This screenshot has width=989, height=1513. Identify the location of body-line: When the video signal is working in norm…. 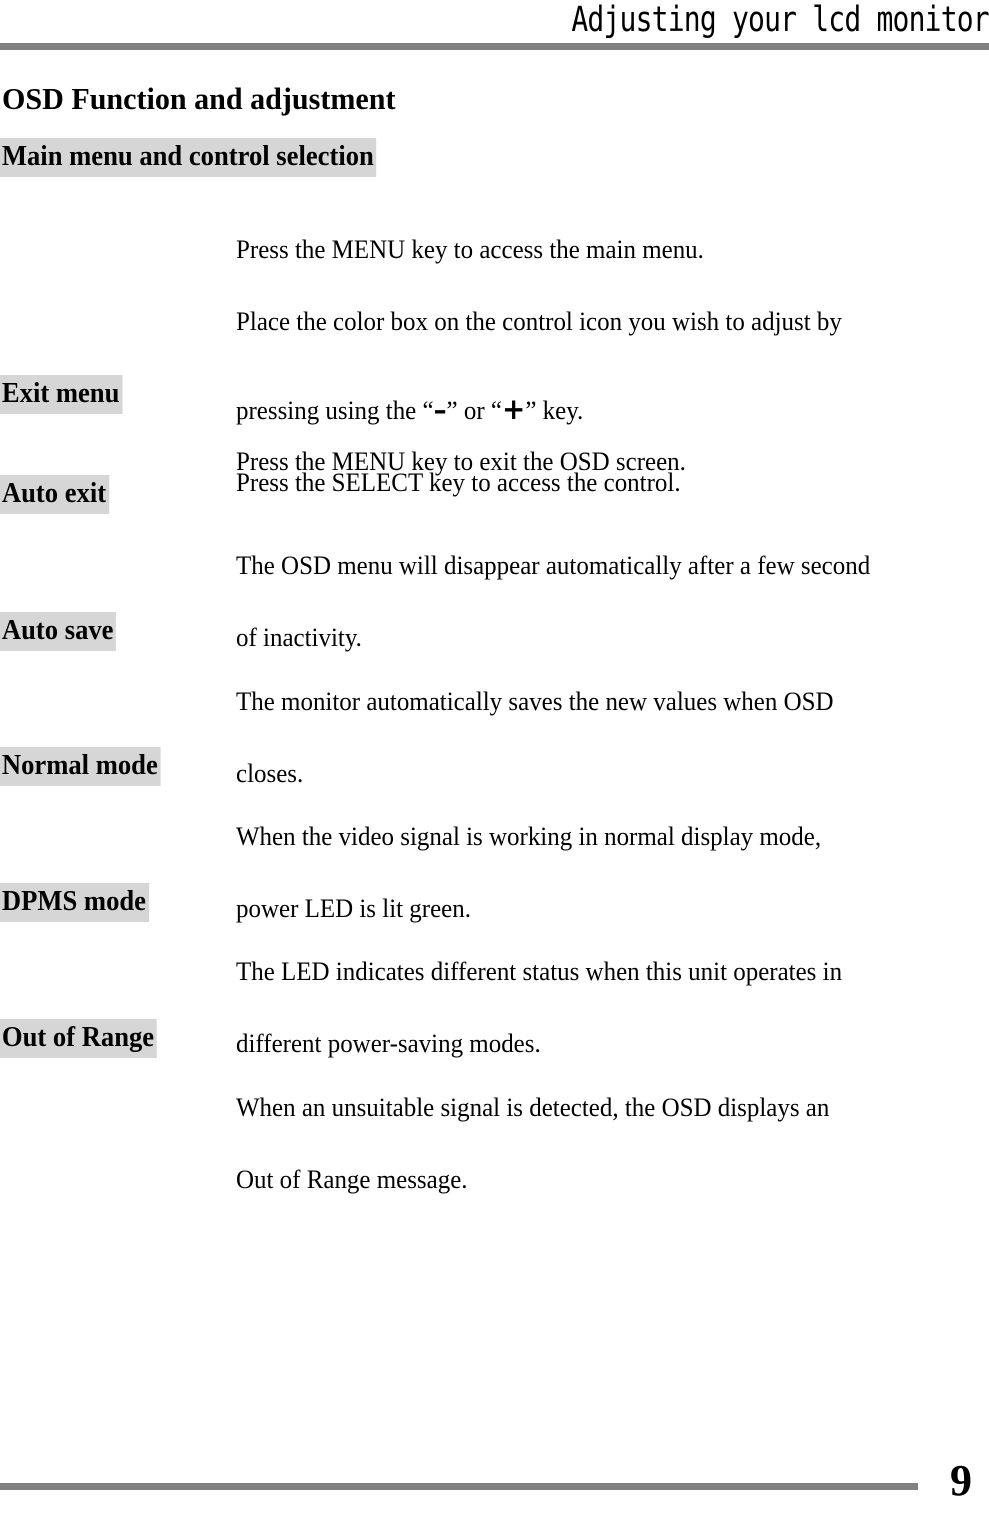
(529, 836).